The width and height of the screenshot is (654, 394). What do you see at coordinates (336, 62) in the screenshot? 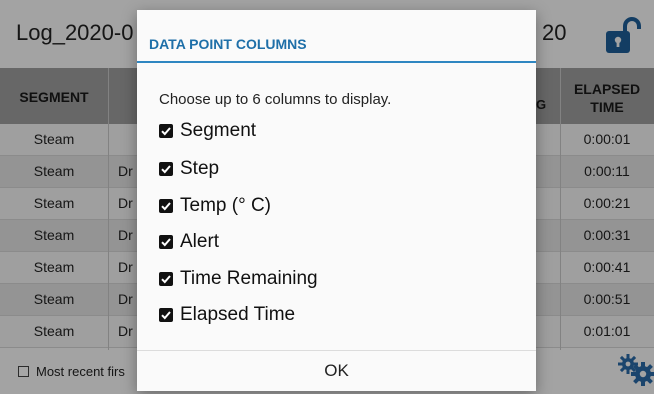
I see `dialog-title-divider` at bounding box center [336, 62].